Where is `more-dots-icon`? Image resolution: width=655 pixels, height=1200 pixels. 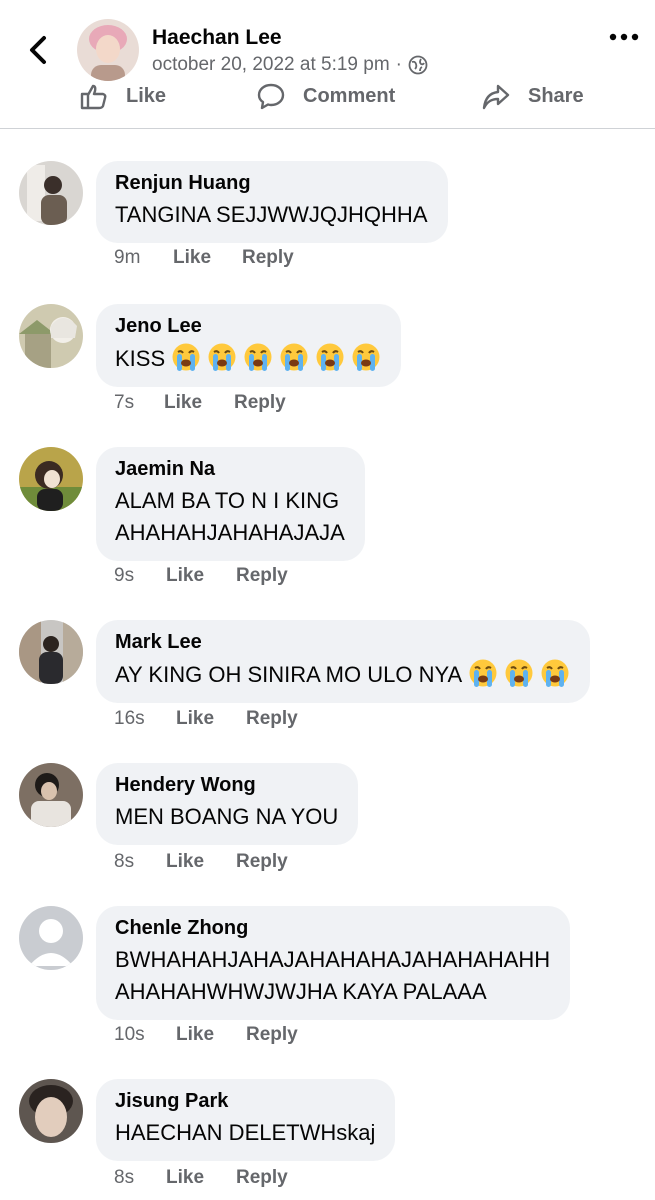 more-dots-icon is located at coordinates (624, 37).